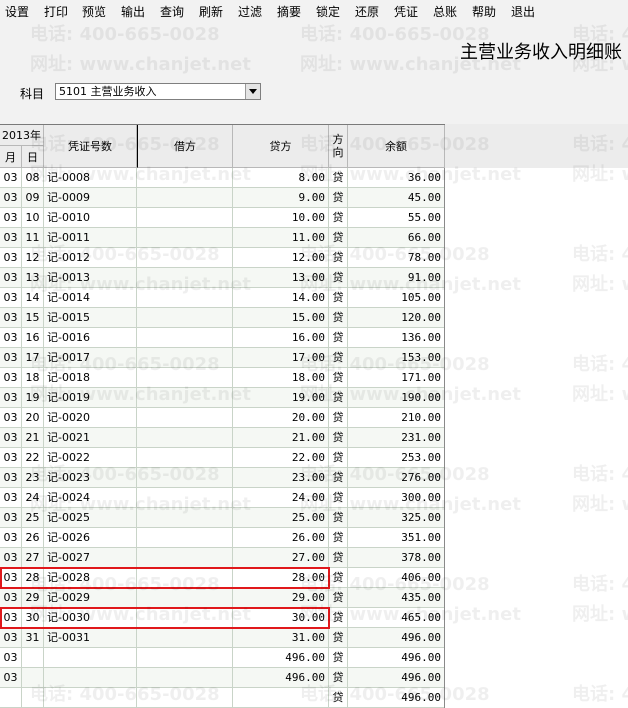 This screenshot has height=708, width=628. I want to click on cell-balance: 378.00, so click(421, 557).